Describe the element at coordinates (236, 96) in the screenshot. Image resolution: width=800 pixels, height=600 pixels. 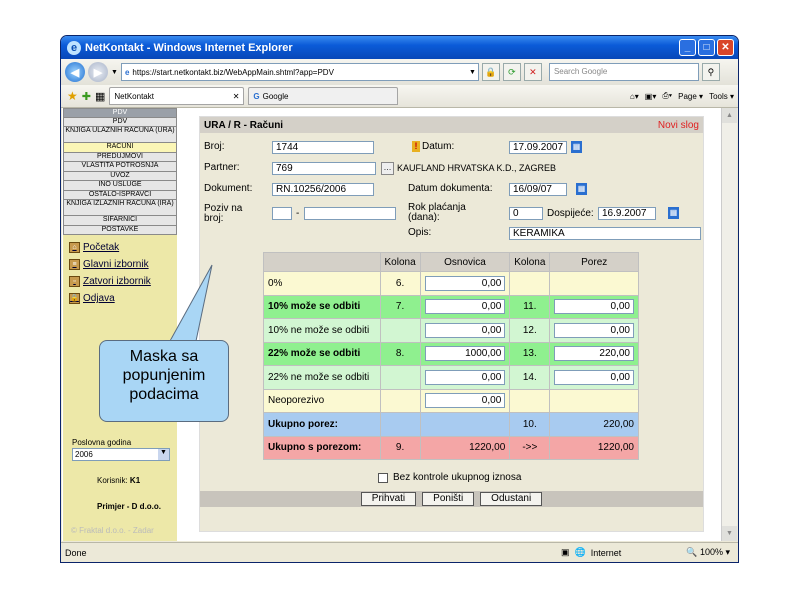
I see `tab-close-icon: ✕` at that location.